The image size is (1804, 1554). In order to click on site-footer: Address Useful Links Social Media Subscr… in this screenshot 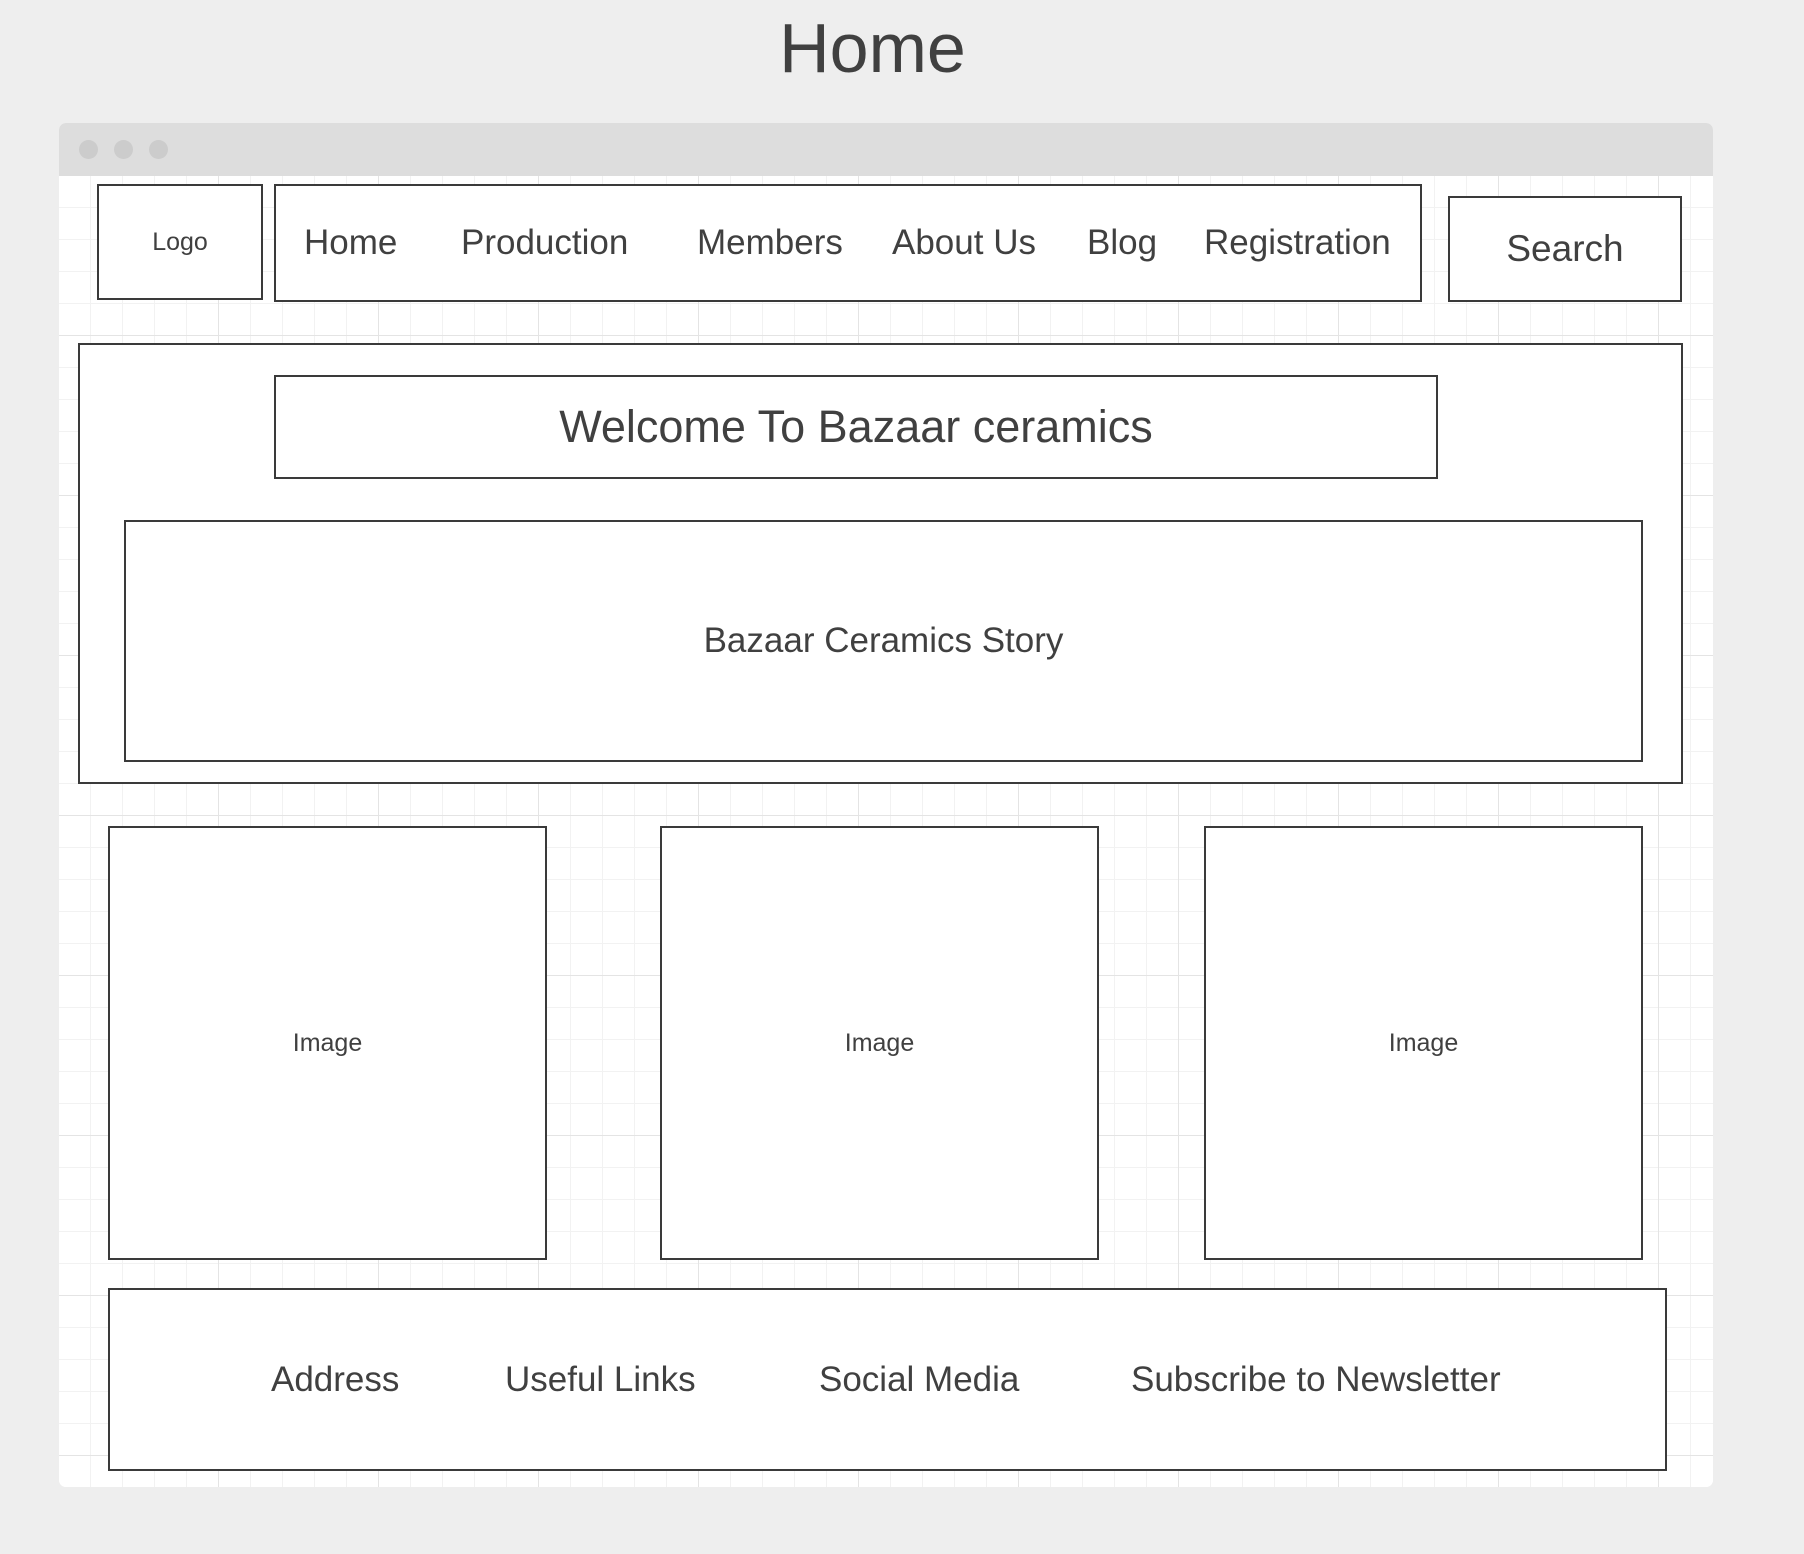, I will do `click(887, 1379)`.